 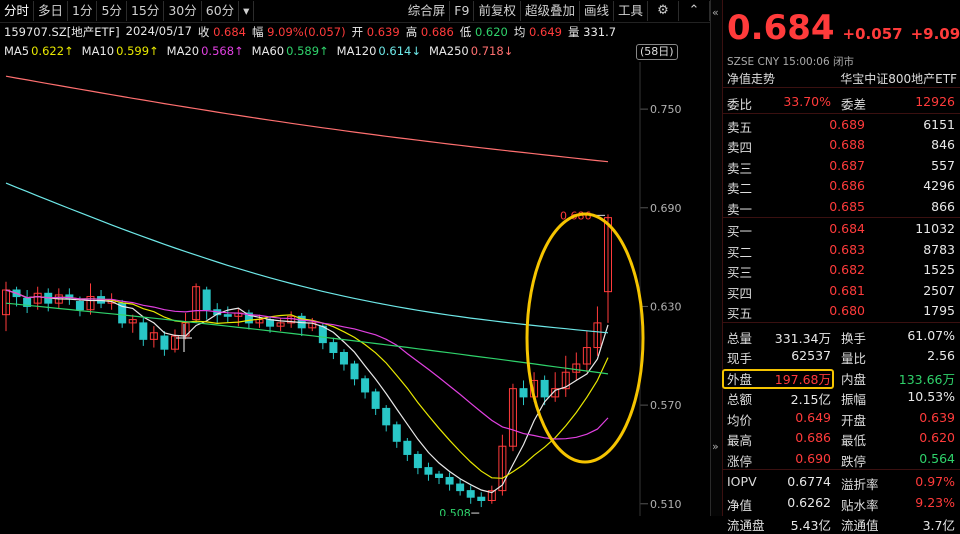 What do you see at coordinates (183, 51) in the screenshot?
I see `ma-label: MA20` at bounding box center [183, 51].